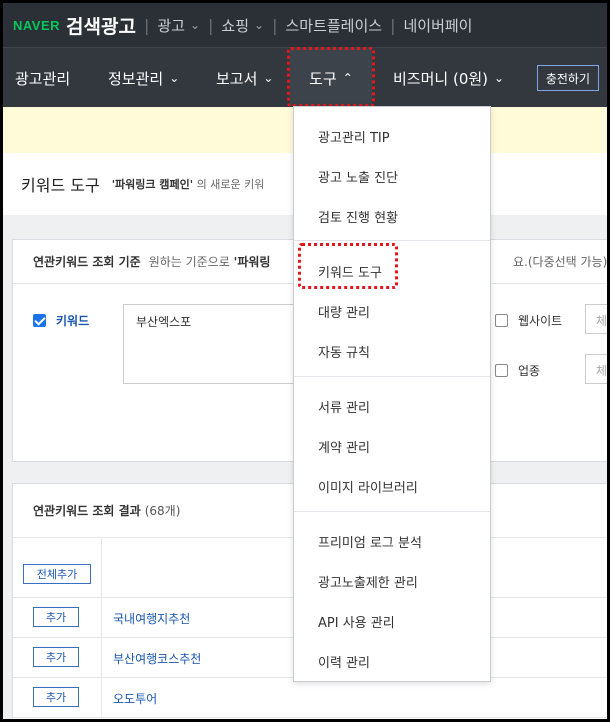  Describe the element at coordinates (252, 262) in the screenshot. I see `criteria-desc-bold: '파워링` at that location.